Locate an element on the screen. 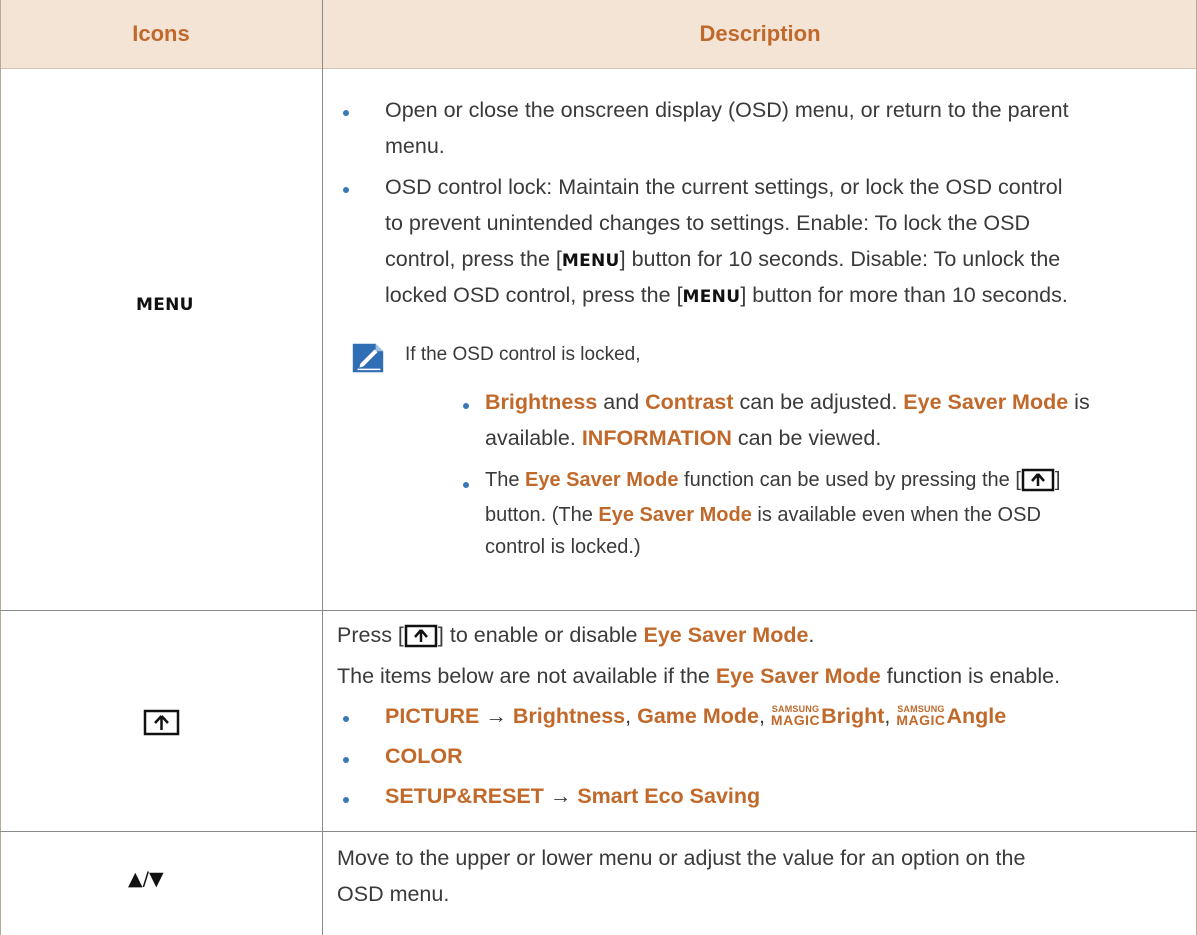 The width and height of the screenshot is (1197, 935). header-icons: Icons is located at coordinates (161, 33).